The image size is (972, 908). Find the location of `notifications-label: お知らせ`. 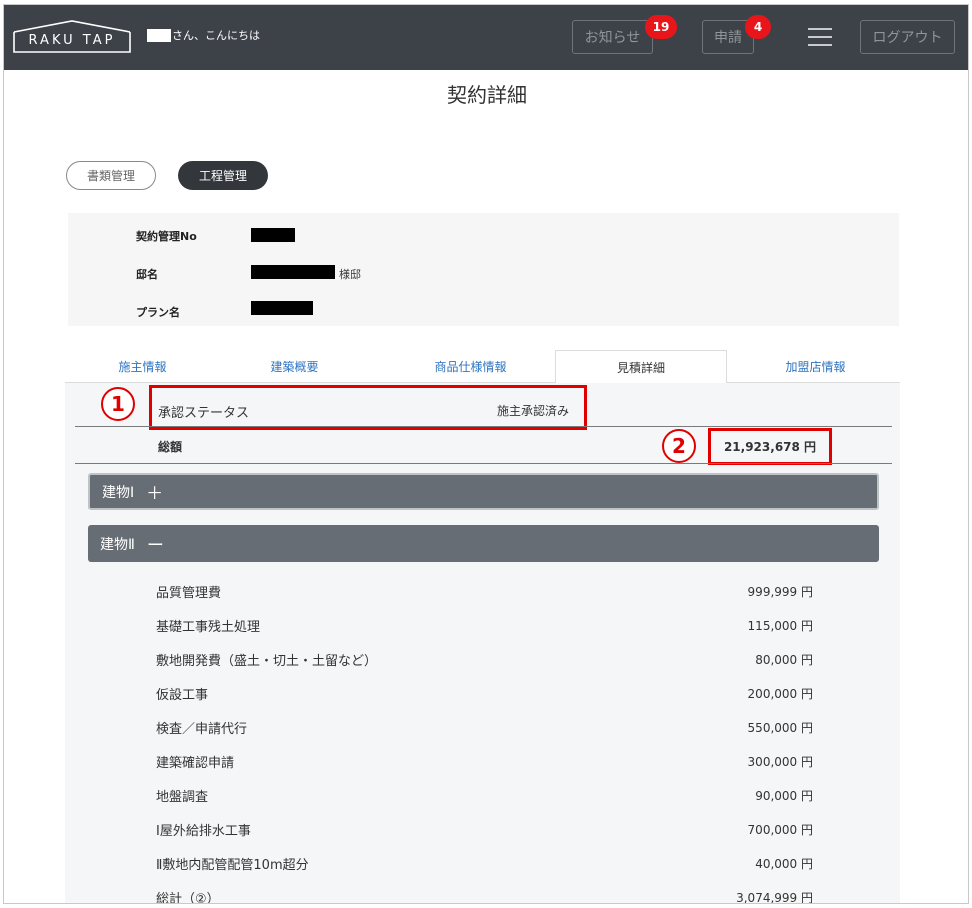

notifications-label: お知らせ is located at coordinates (612, 38).